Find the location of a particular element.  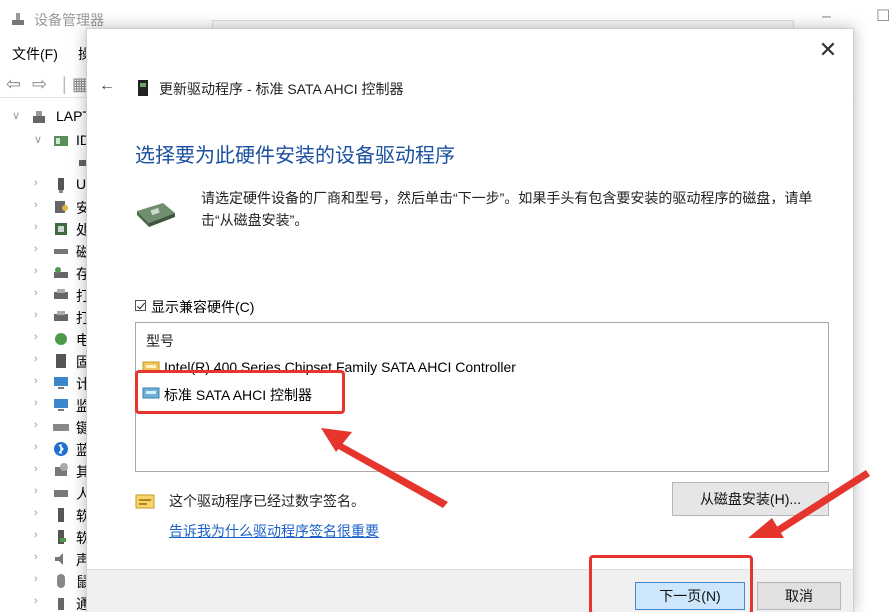

signature-info-link: 告诉我为什么驱动程序签名很重要 is located at coordinates (274, 531).